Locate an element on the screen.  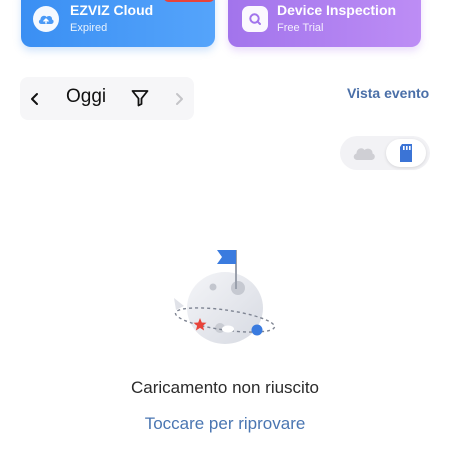
previous-day-button is located at coordinates (35, 98).